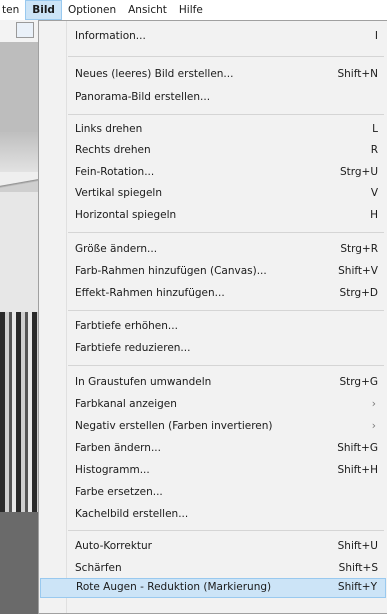  What do you see at coordinates (357, 546) in the screenshot?
I see `menu-item-shortcut: Shift+U` at bounding box center [357, 546].